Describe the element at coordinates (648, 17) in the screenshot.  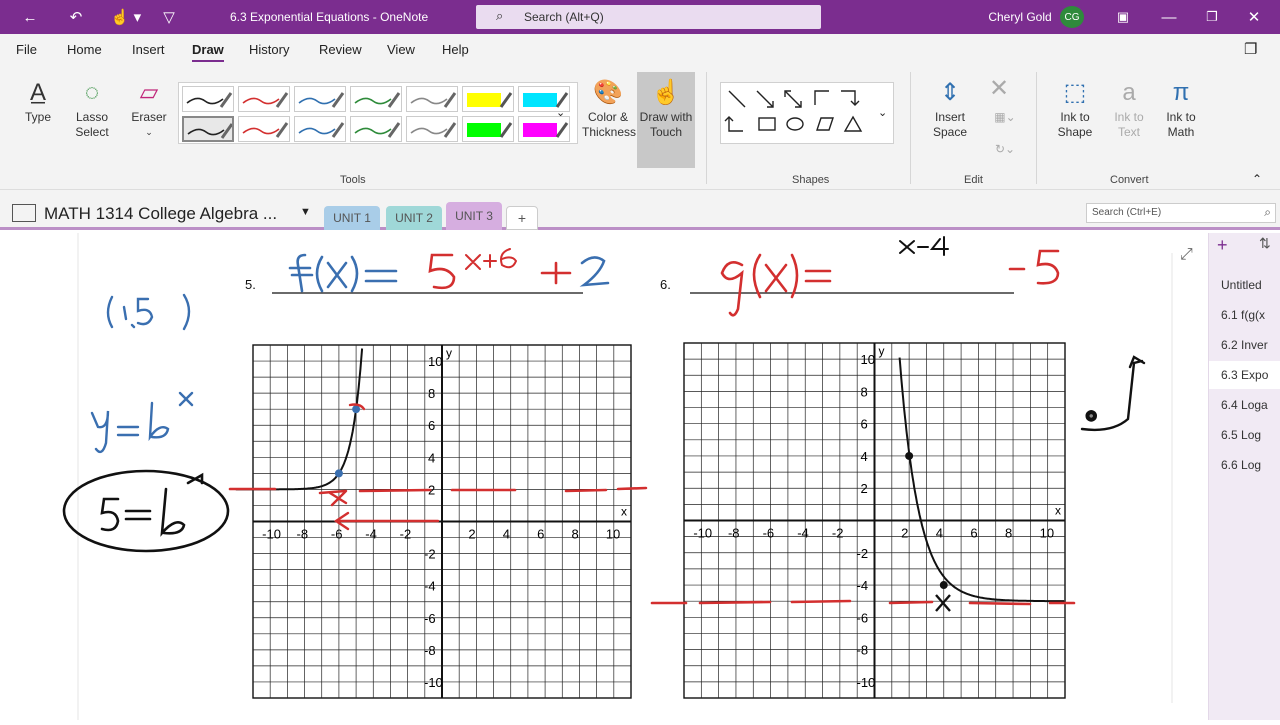
I see `search-input: ⌕ Search (Alt+Q)` at that location.